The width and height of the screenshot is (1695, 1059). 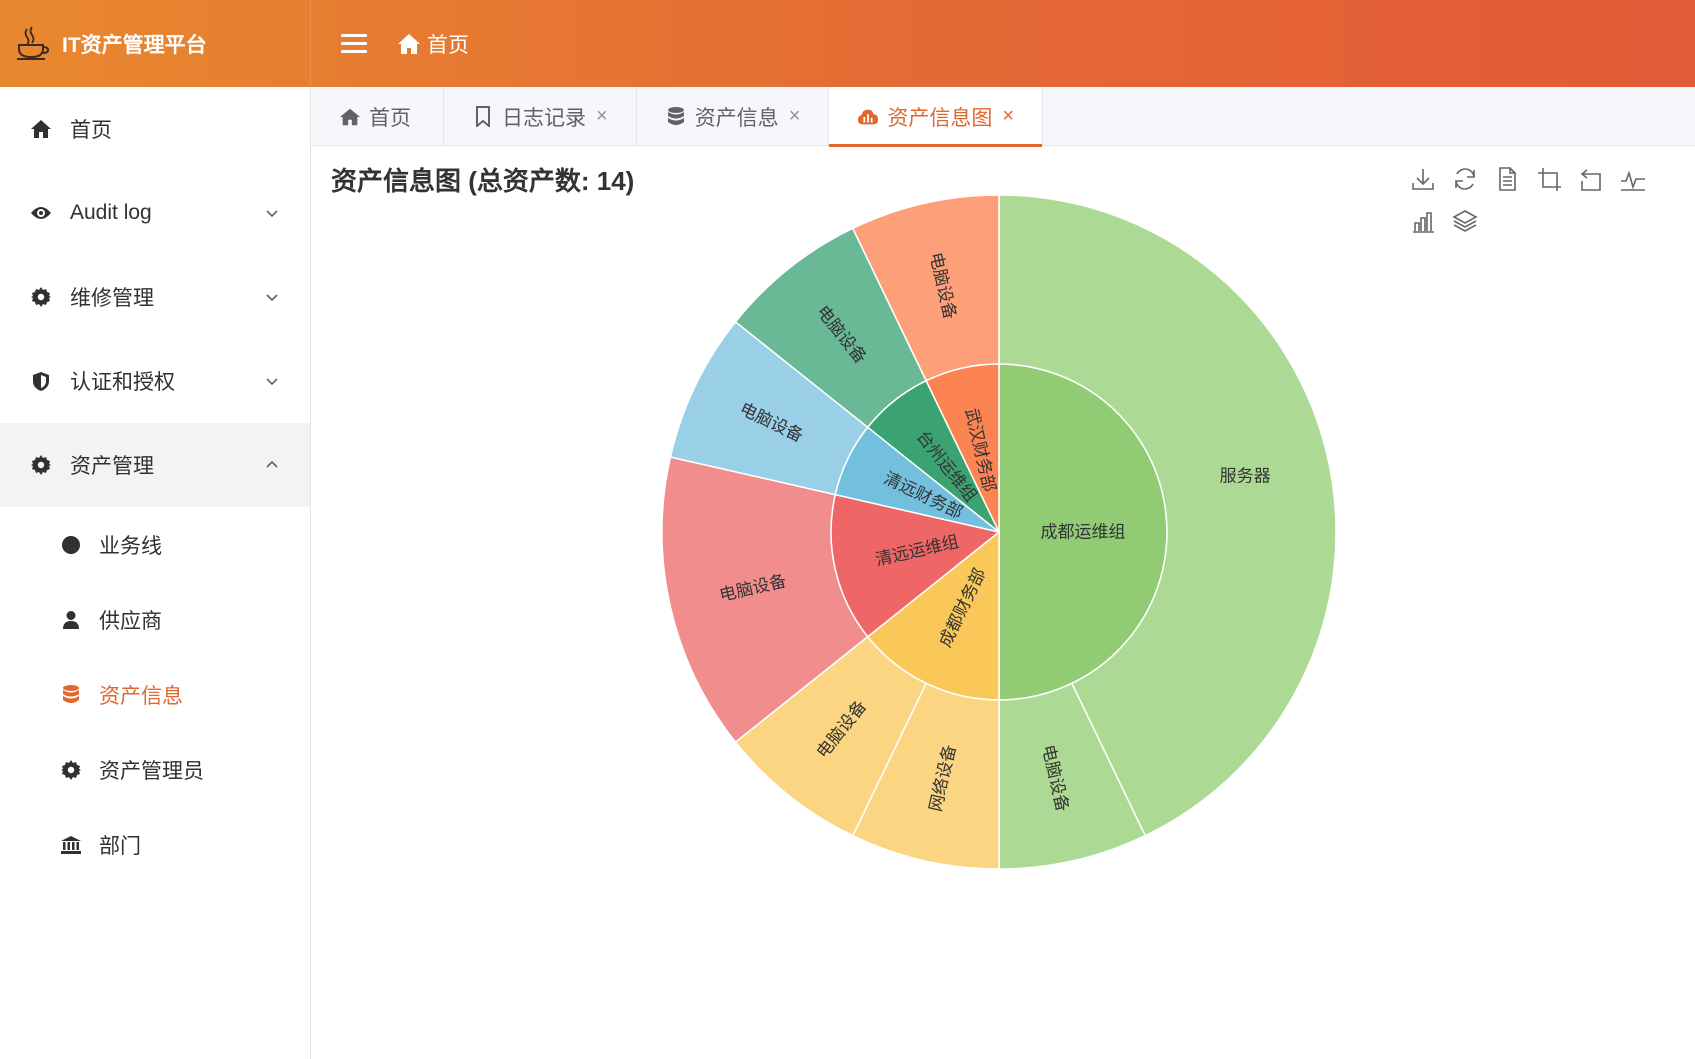 What do you see at coordinates (130, 621) in the screenshot?
I see `sidebar-item-label: 供应商` at bounding box center [130, 621].